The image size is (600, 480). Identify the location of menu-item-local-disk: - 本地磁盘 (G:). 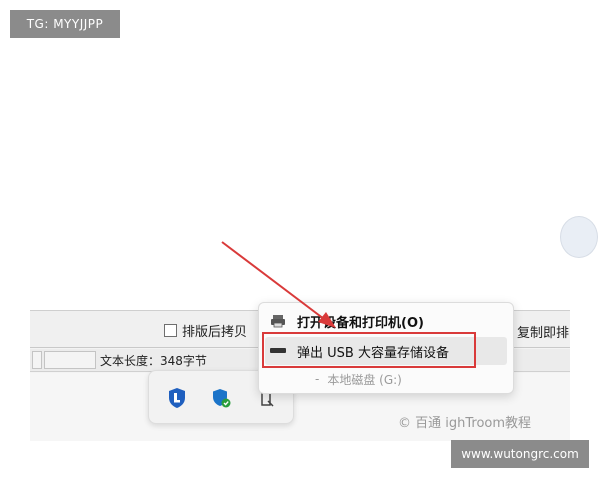
(386, 379).